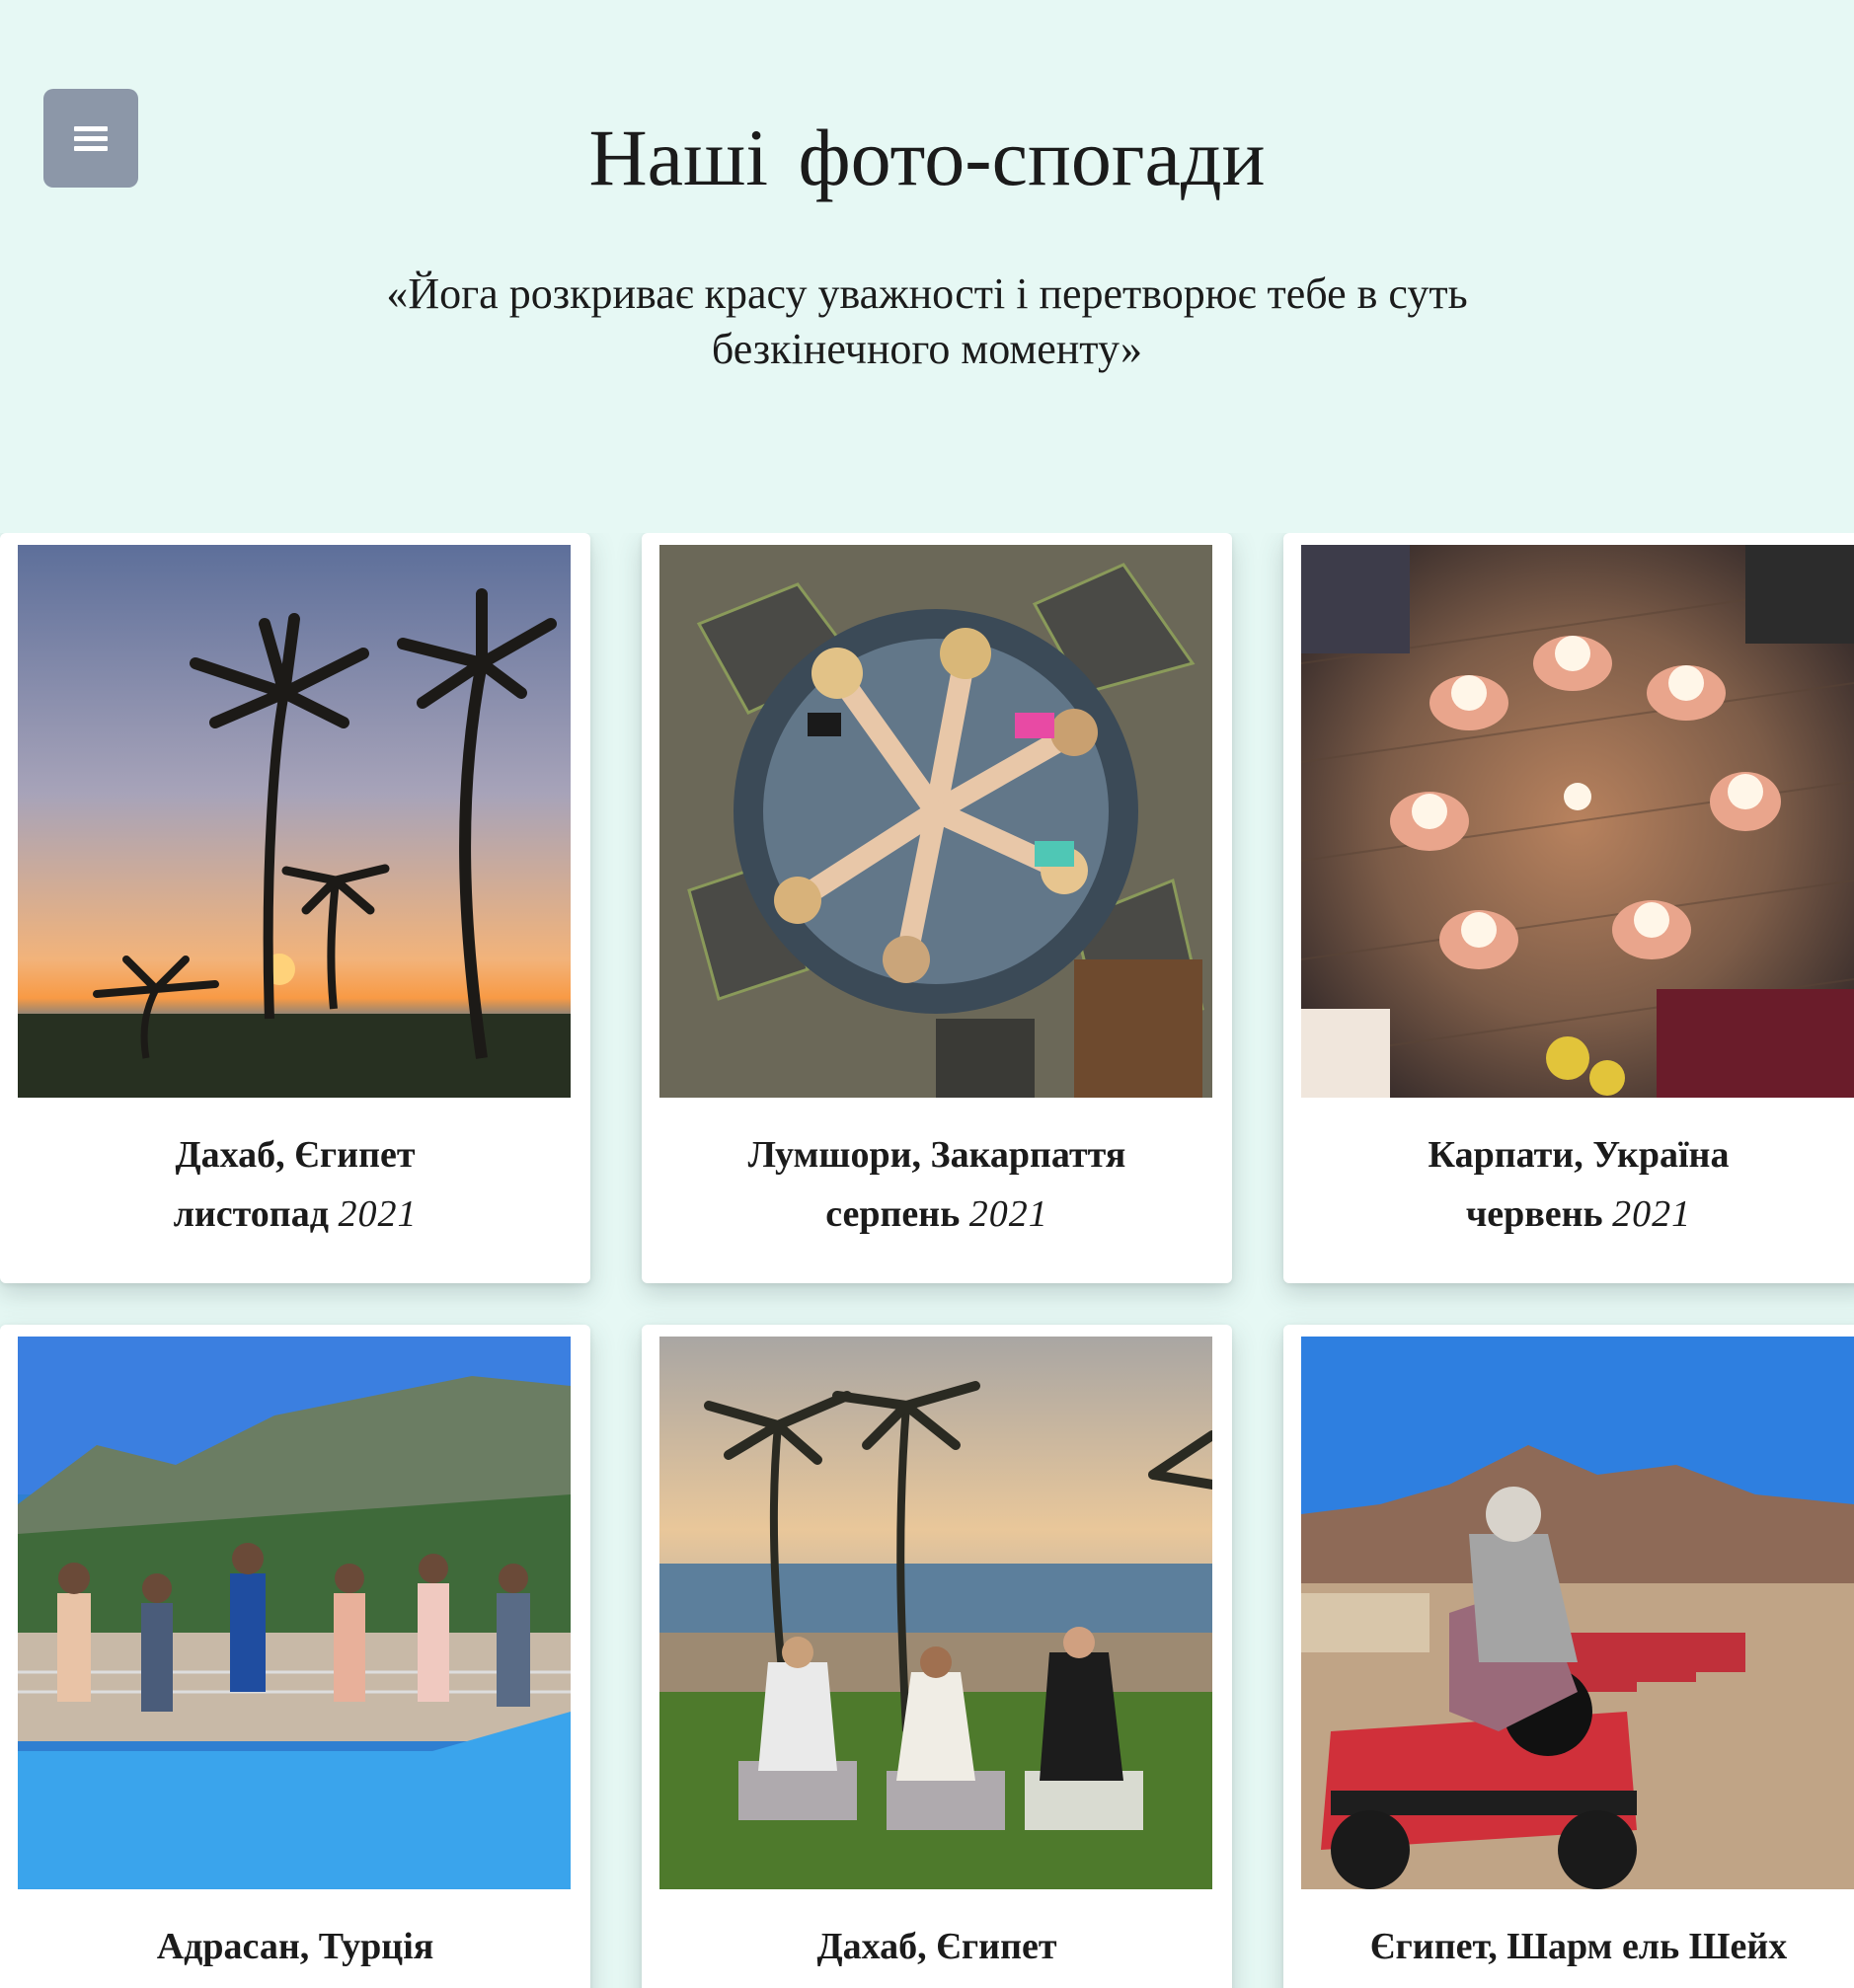 The height and width of the screenshot is (1988, 1854). I want to click on card-month: серпень, so click(893, 1214).